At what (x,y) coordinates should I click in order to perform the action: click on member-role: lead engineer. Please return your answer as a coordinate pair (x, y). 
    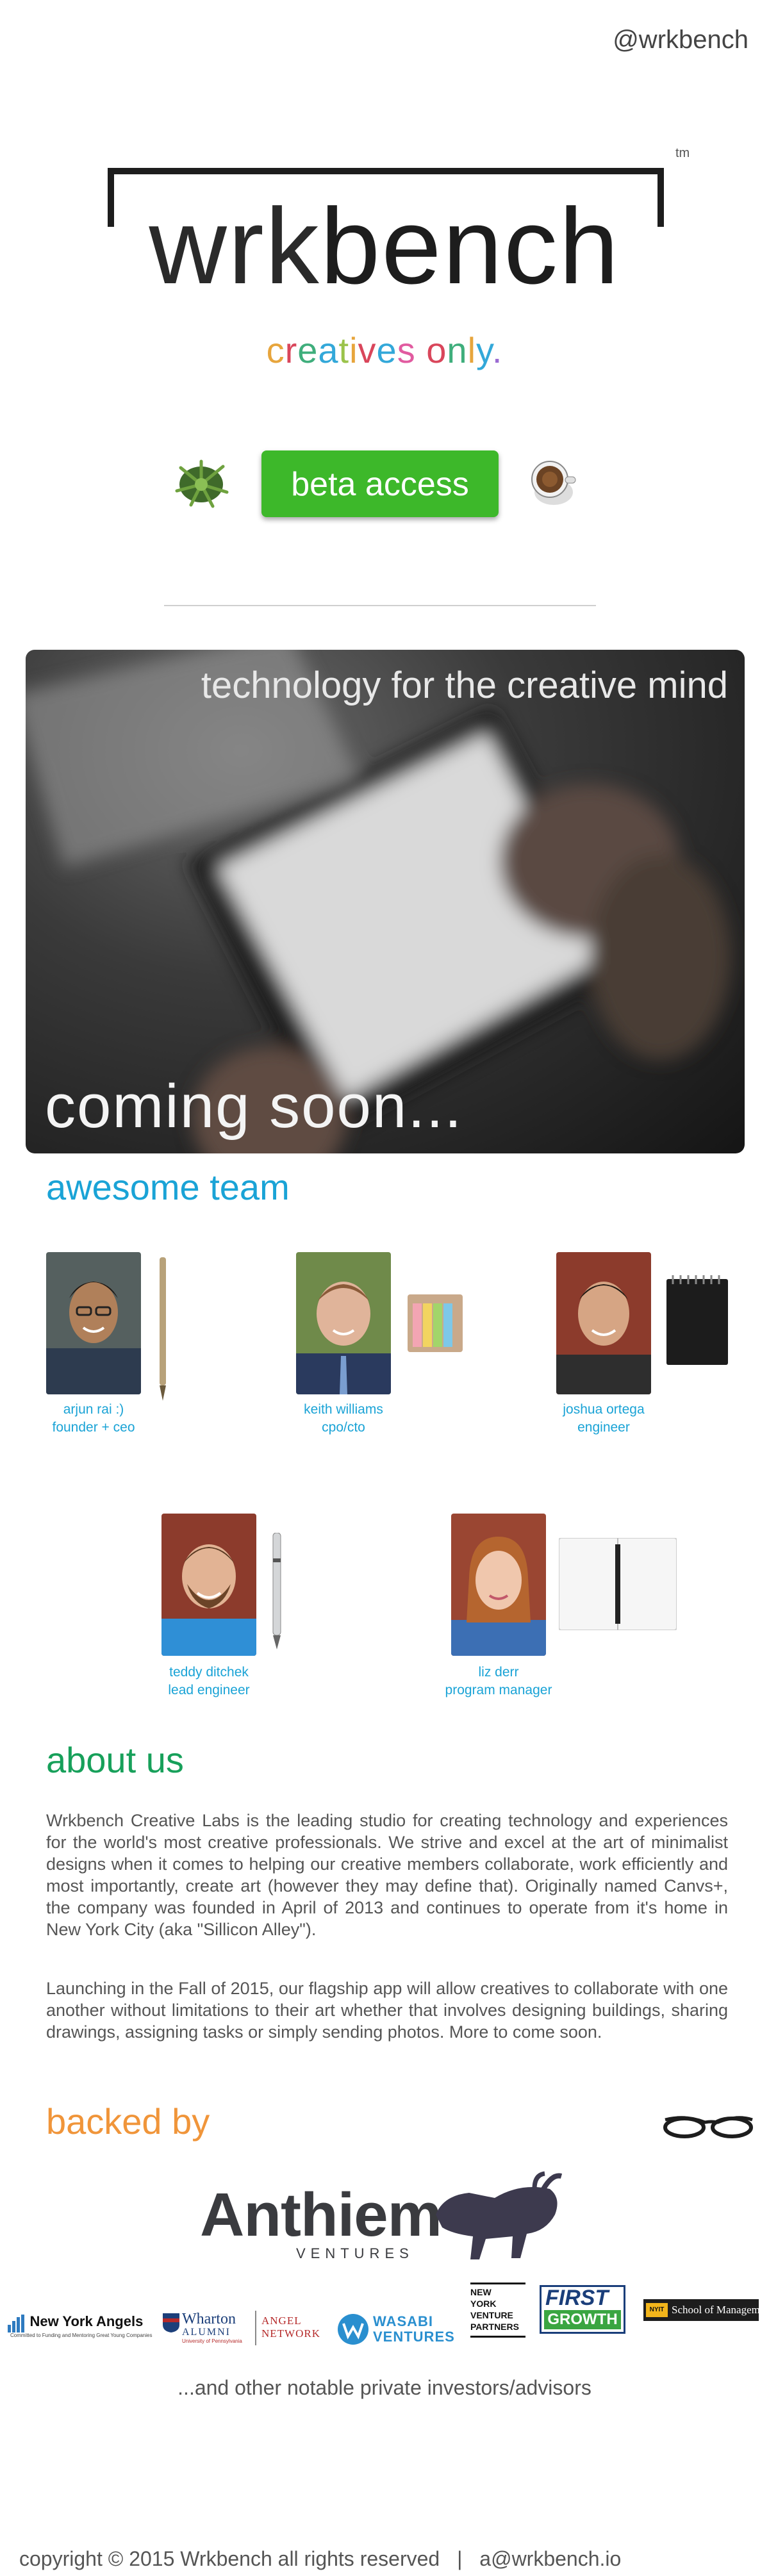
    Looking at the image, I should click on (209, 1690).